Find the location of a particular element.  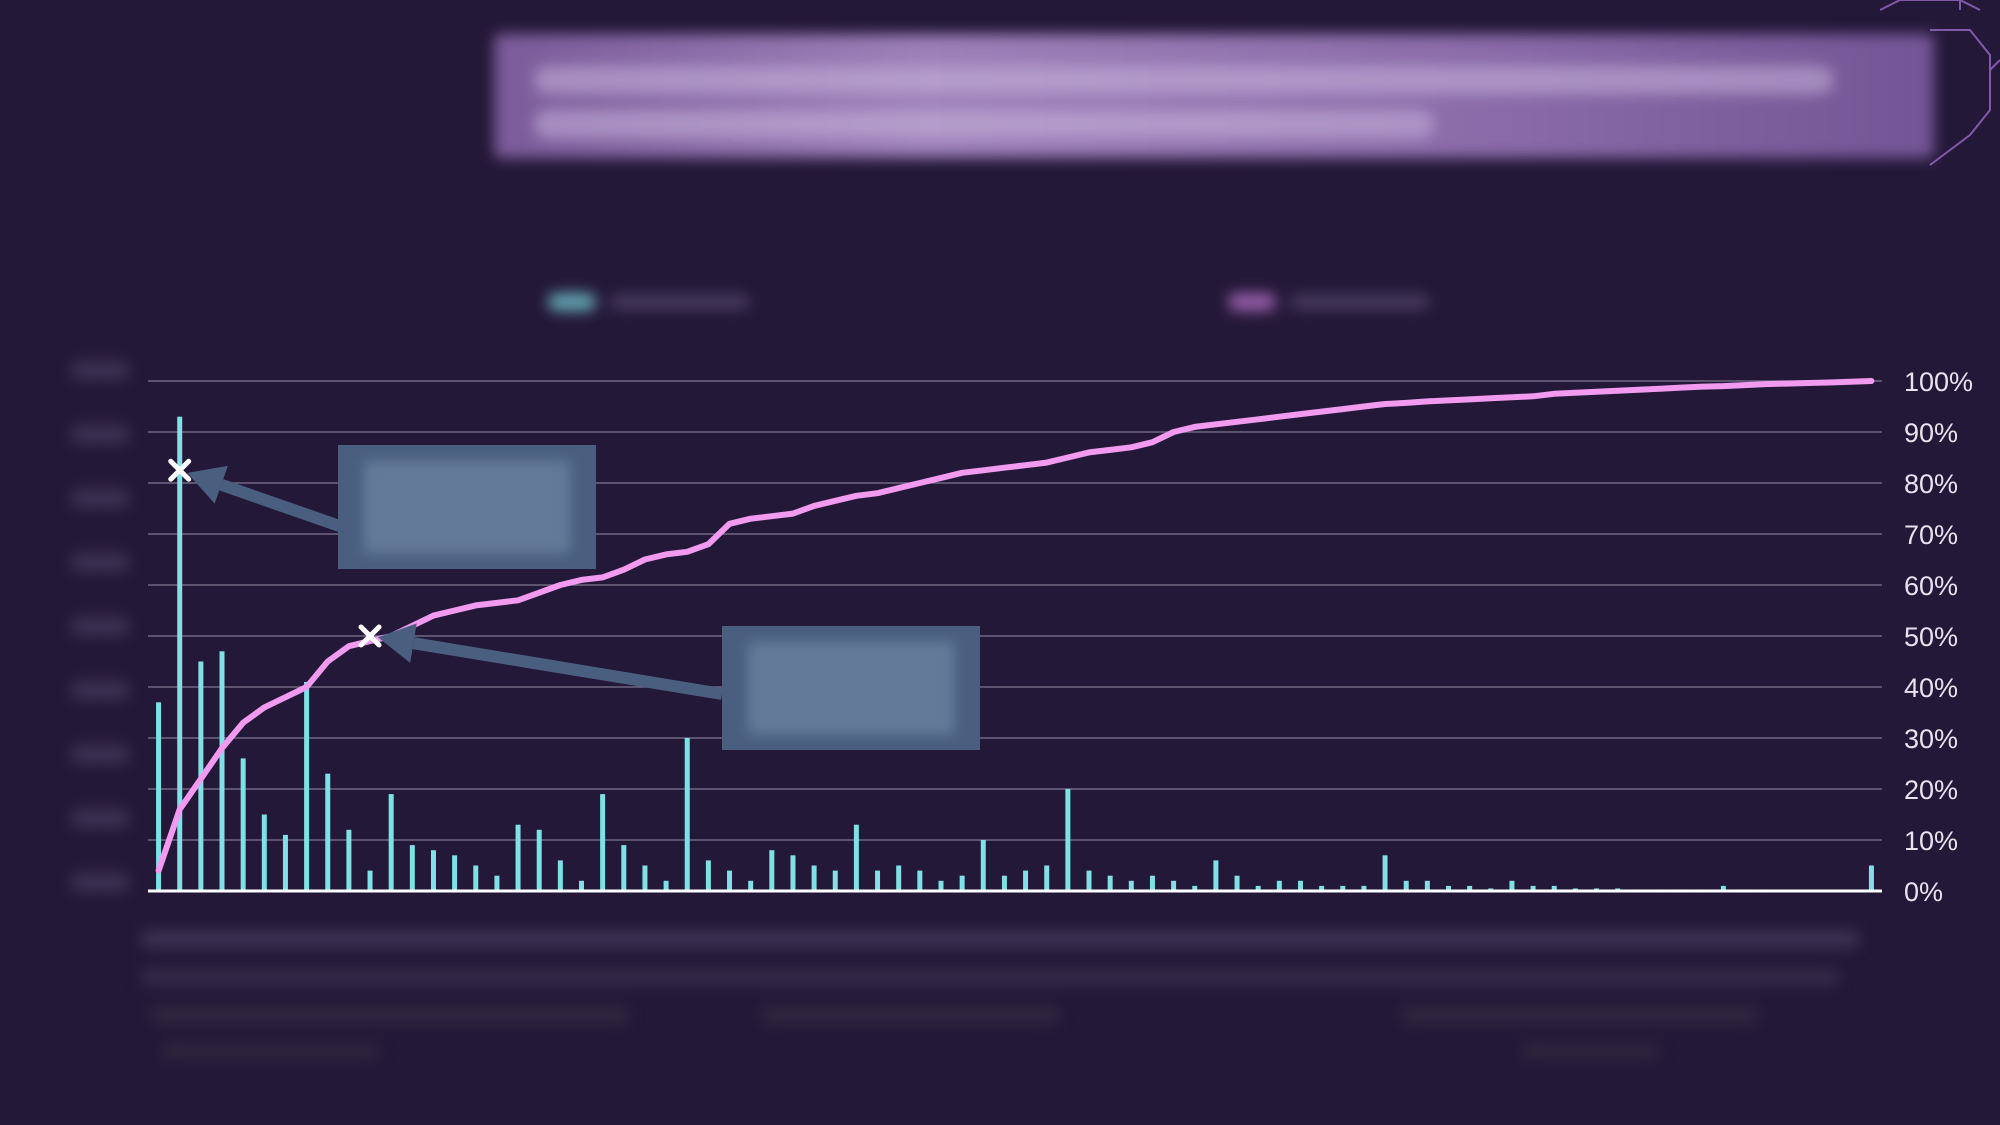

y2-tick-label: 10% is located at coordinates (1931, 841).